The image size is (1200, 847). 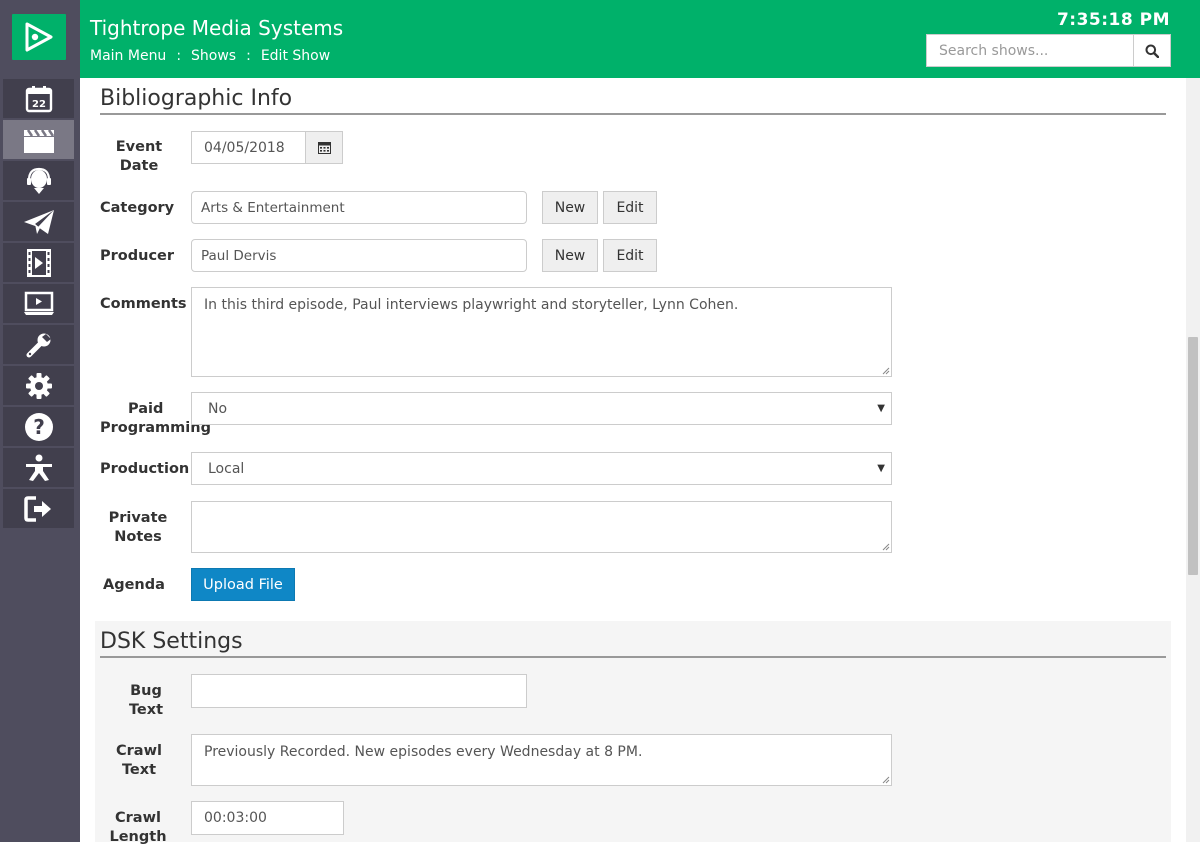 What do you see at coordinates (213, 56) in the screenshot?
I see `breadcrumb-shows: Shows` at bounding box center [213, 56].